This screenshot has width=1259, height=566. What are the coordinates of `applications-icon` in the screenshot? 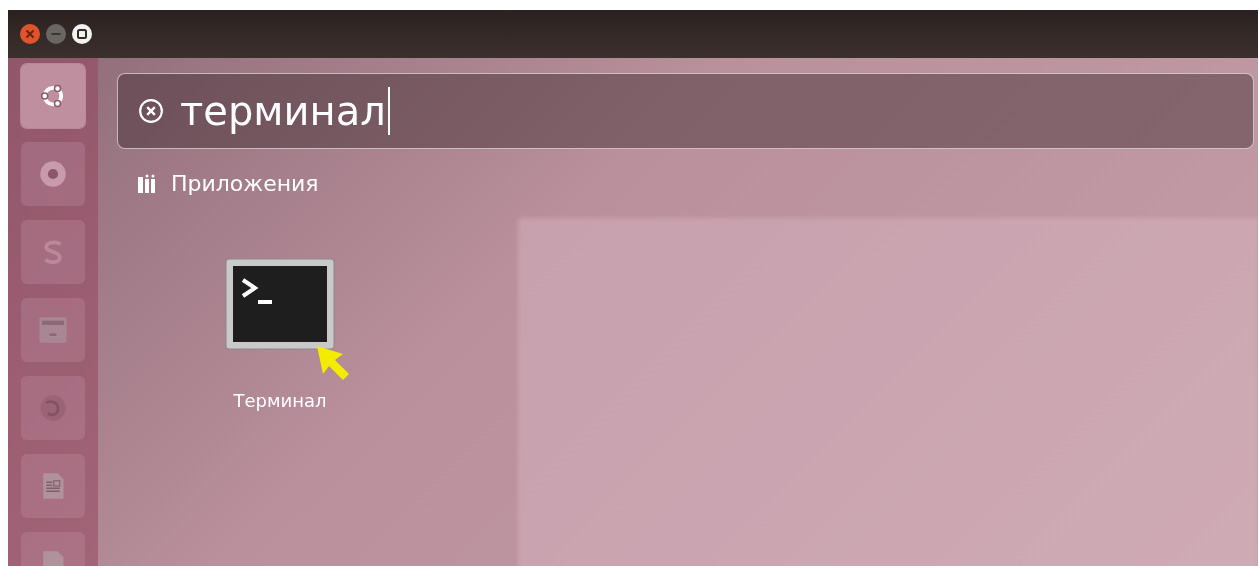 It's located at (147, 183).